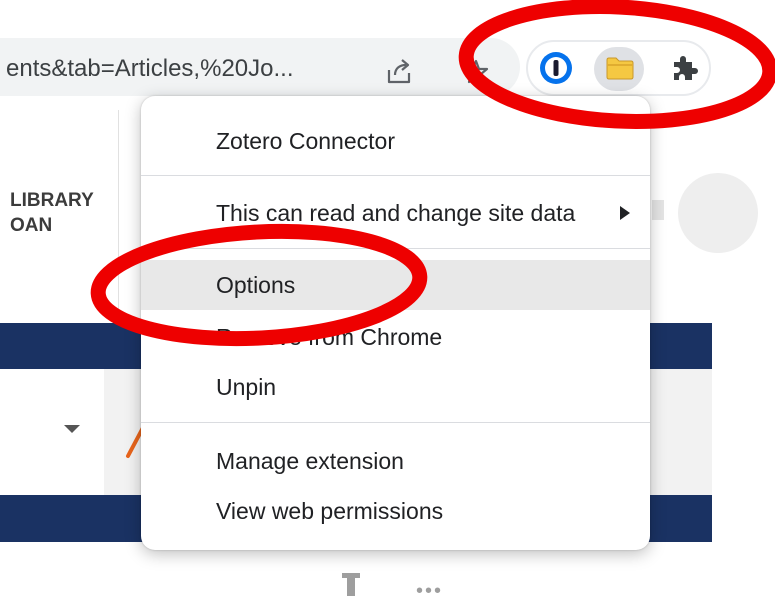 This screenshot has width=775, height=603. What do you see at coordinates (246, 387) in the screenshot?
I see `unpin-label: Unpin` at bounding box center [246, 387].